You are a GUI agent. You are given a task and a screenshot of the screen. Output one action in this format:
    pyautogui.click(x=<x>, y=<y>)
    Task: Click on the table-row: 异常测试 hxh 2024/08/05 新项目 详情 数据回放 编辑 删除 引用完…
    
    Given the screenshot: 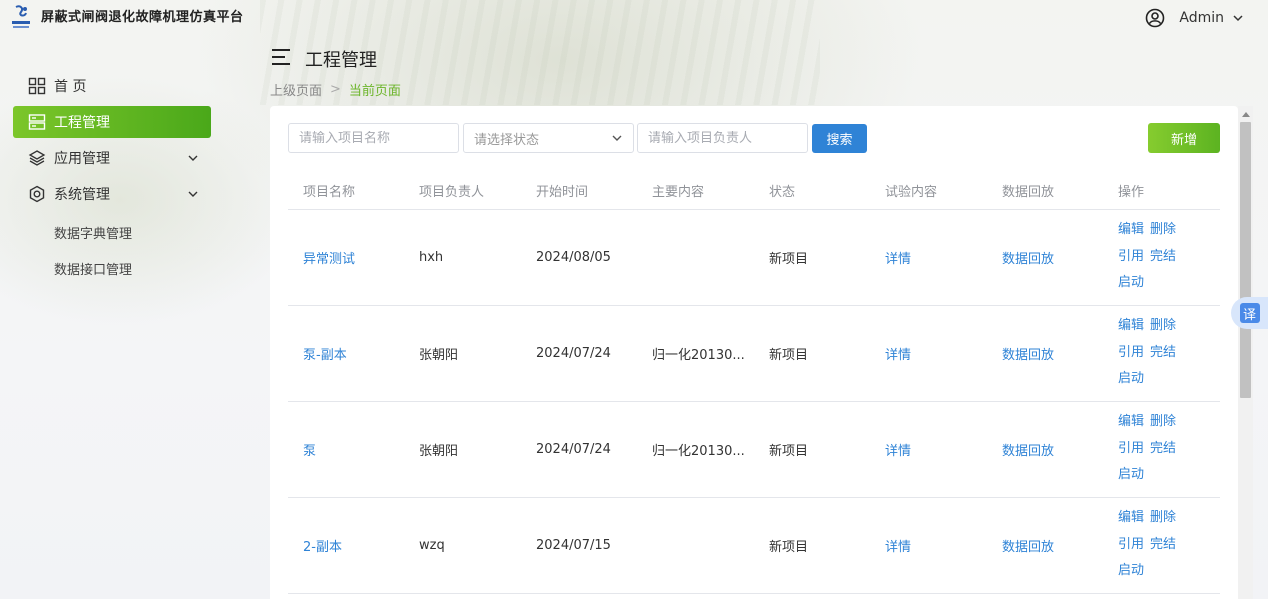 What is the action you would take?
    pyautogui.click(x=754, y=257)
    